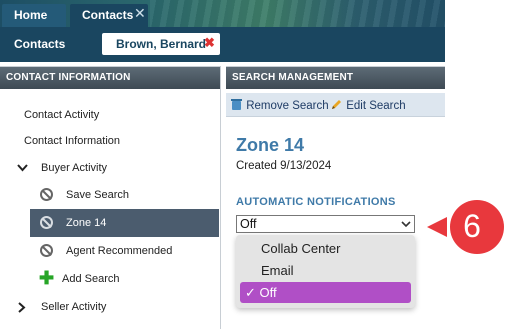 The height and width of the screenshot is (329, 516). What do you see at coordinates (325, 224) in the screenshot?
I see `notifications-select: Off` at bounding box center [325, 224].